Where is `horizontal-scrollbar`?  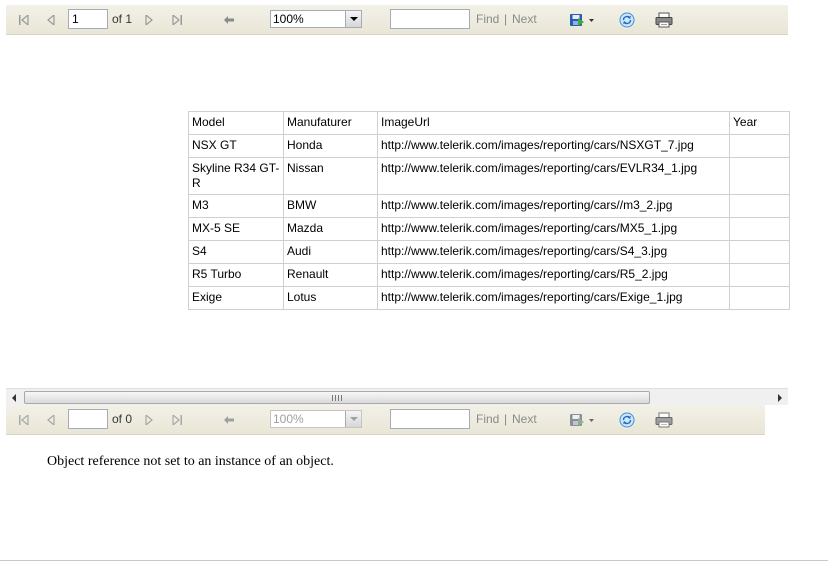 horizontal-scrollbar is located at coordinates (397, 396).